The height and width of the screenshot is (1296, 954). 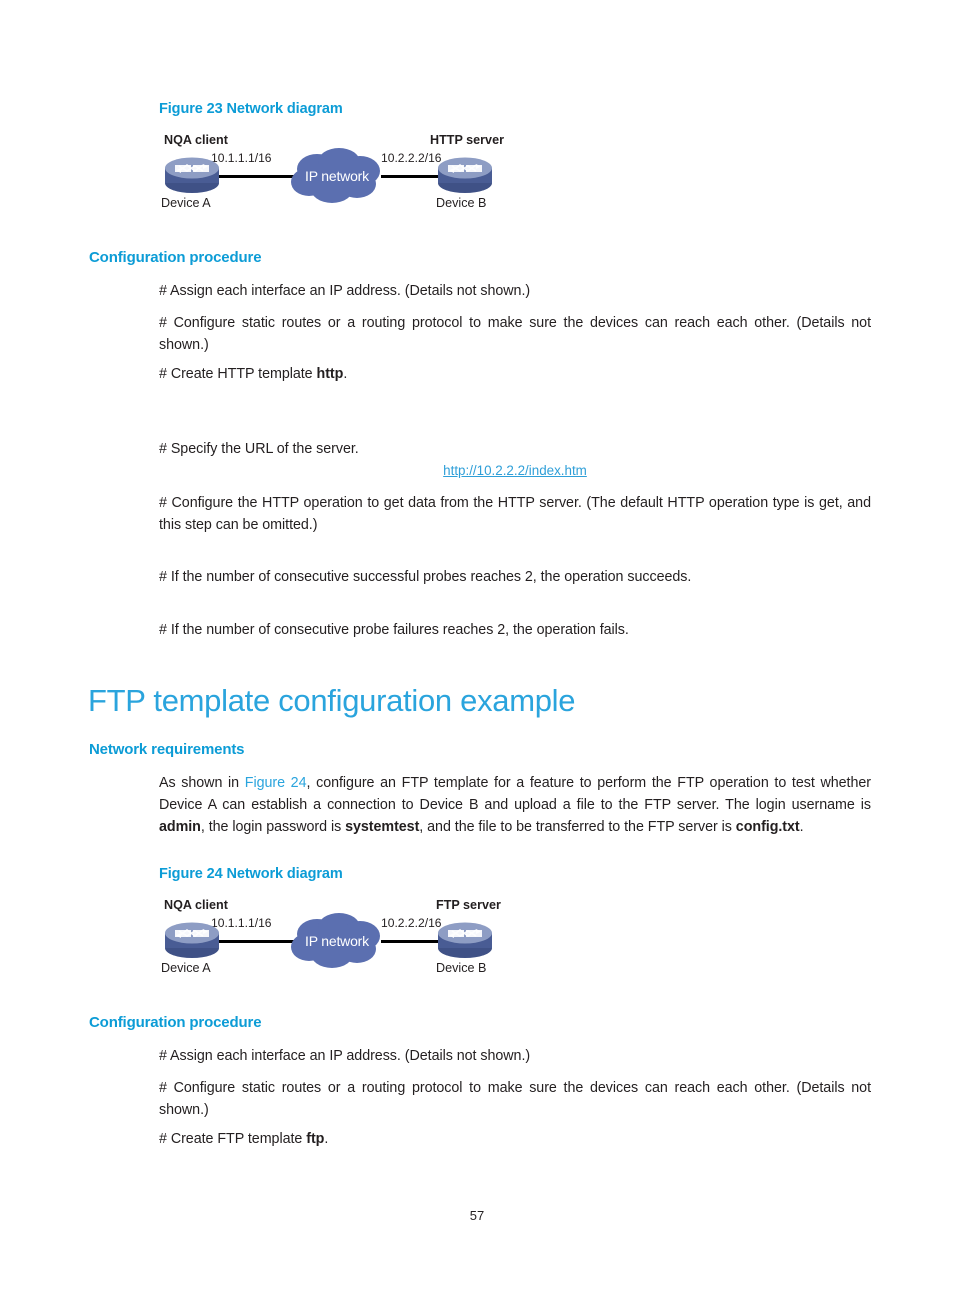 What do you see at coordinates (196, 140) in the screenshot?
I see `nqa-client-label: NQA client` at bounding box center [196, 140].